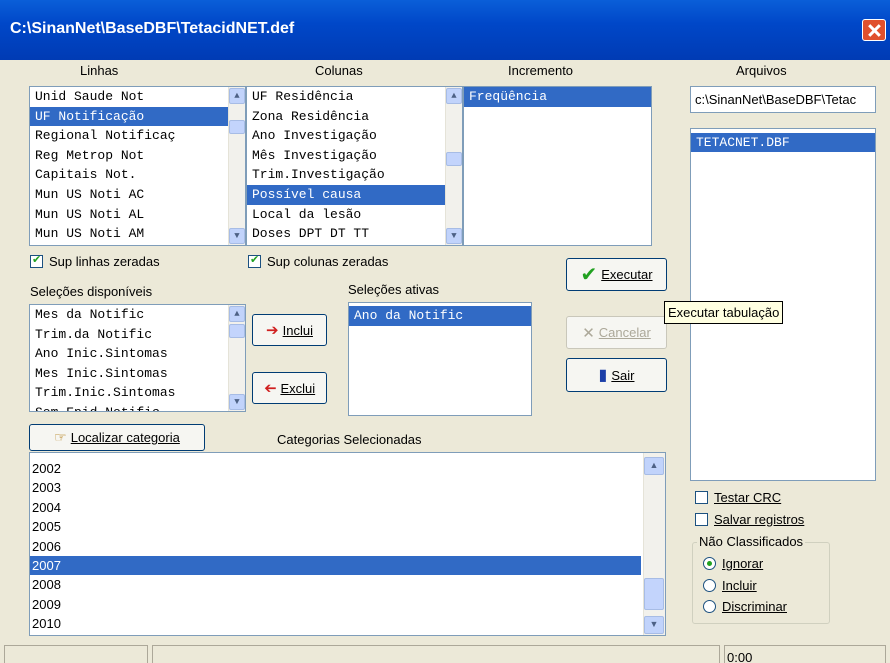 The height and width of the screenshot is (663, 890). I want to click on salvar-registros-checkbox: Salvar registros, so click(749, 519).